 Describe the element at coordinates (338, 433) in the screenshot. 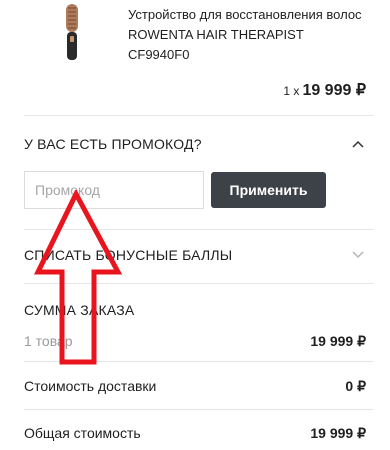

I see `total-cost-value: 19 999 ₽` at that location.